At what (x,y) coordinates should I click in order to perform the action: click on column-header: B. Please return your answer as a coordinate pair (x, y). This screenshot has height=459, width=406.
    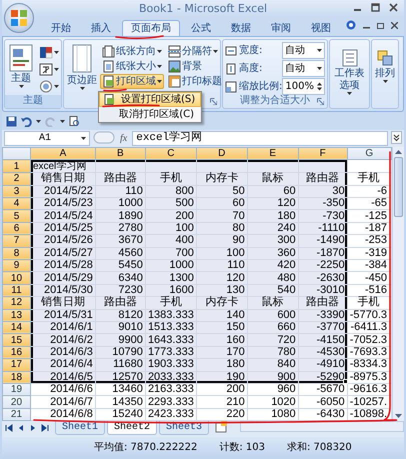
    Looking at the image, I should click on (120, 153).